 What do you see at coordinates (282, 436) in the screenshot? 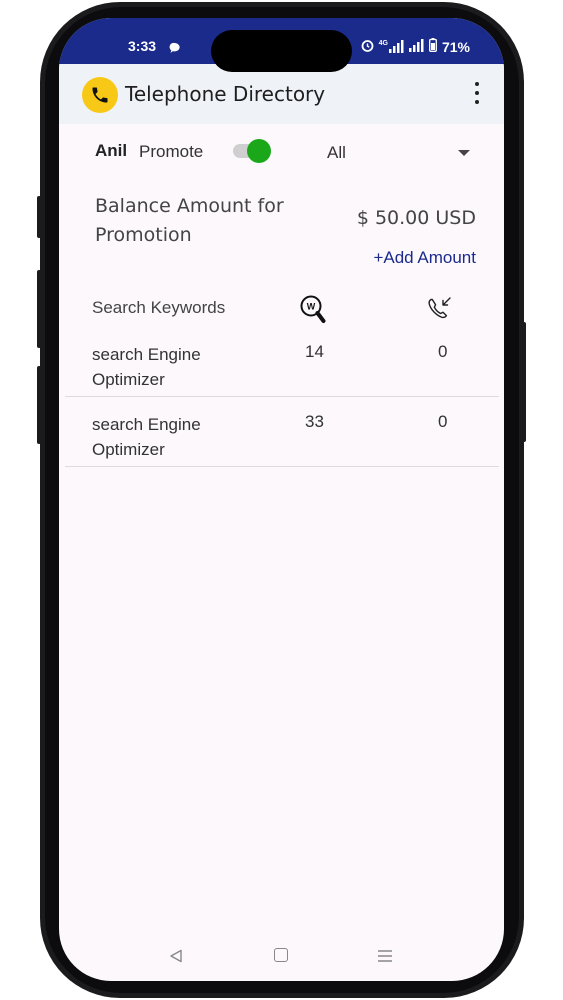
I see `table-row: search Engine Optimizer 33 0` at bounding box center [282, 436].